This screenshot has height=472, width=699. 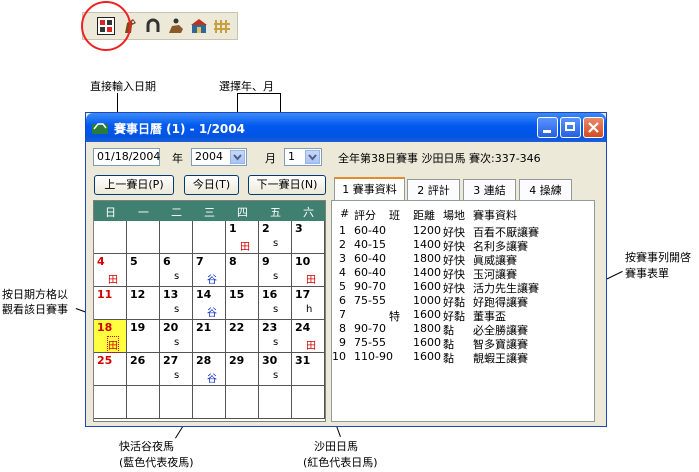 I want to click on annotation-sha-tin-2: (紅色代表日馬), so click(x=340, y=462).